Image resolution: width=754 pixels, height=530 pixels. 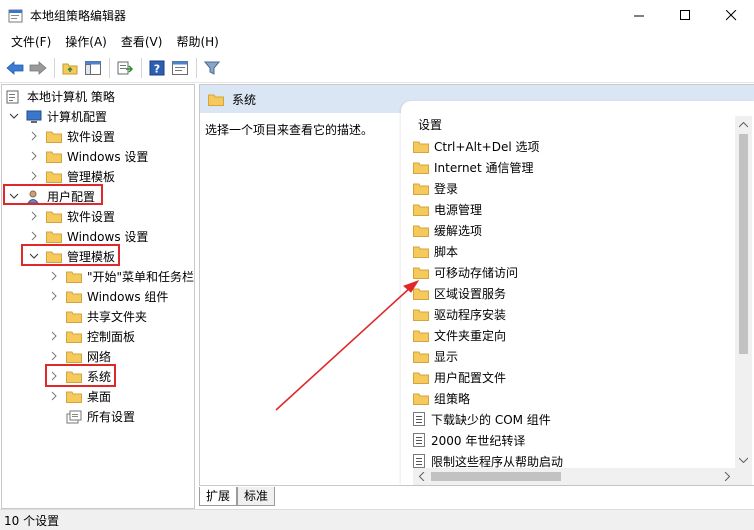 I want to click on close-button, so click(x=731, y=15).